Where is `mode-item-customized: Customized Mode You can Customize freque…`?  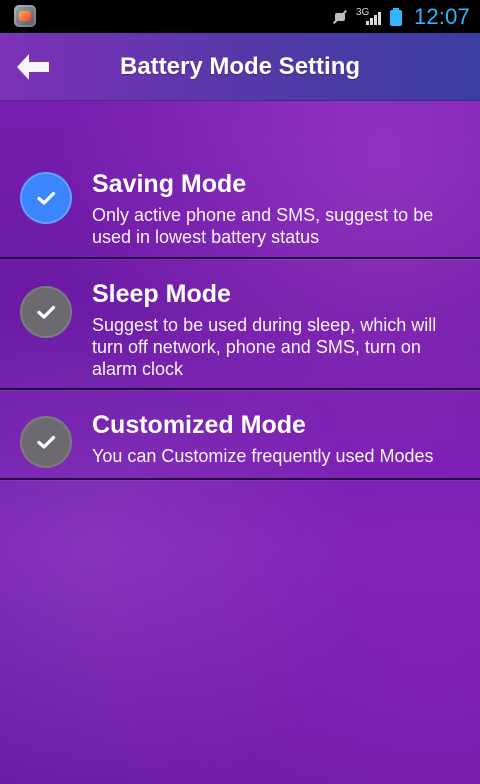 mode-item-customized: Customized Mode You can Customize freque… is located at coordinates (240, 434).